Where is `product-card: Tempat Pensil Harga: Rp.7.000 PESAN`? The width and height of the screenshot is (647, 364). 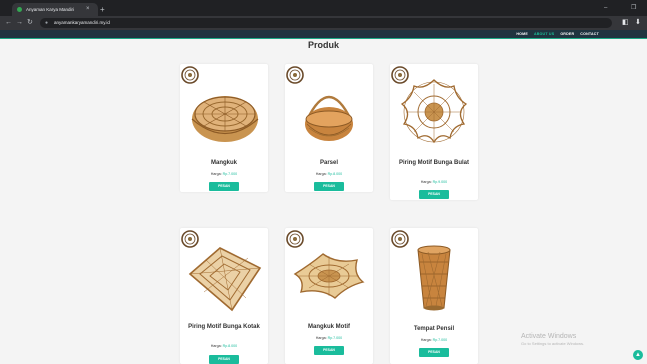
product-card: Tempat Pensil Harga: Rp.7.000 PESAN is located at coordinates (434, 296).